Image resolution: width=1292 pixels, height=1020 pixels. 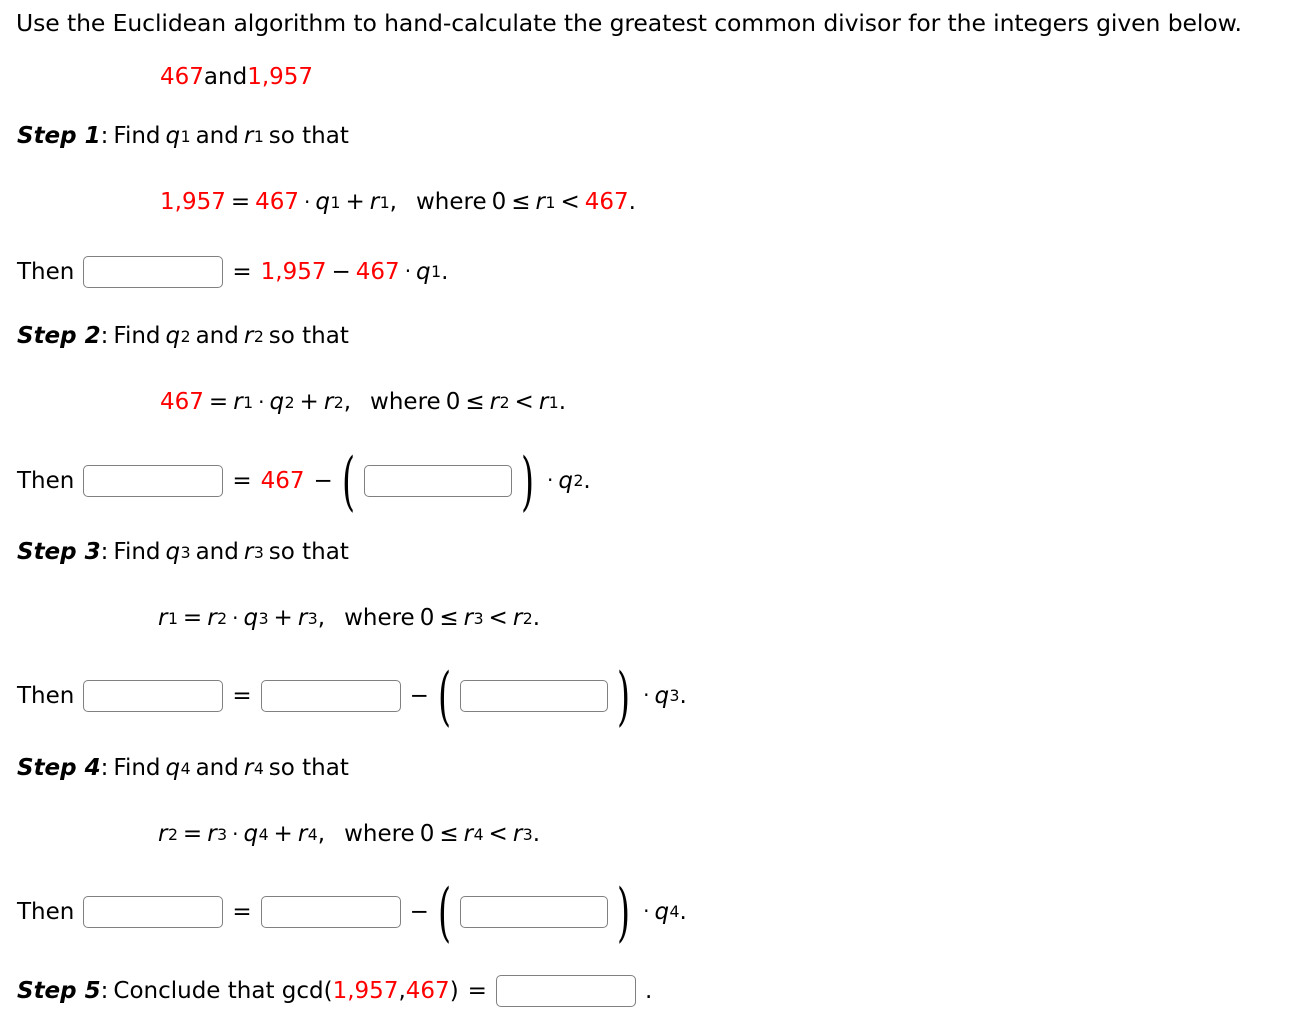 I want to click on integers-conjunction: and, so click(x=225, y=77).